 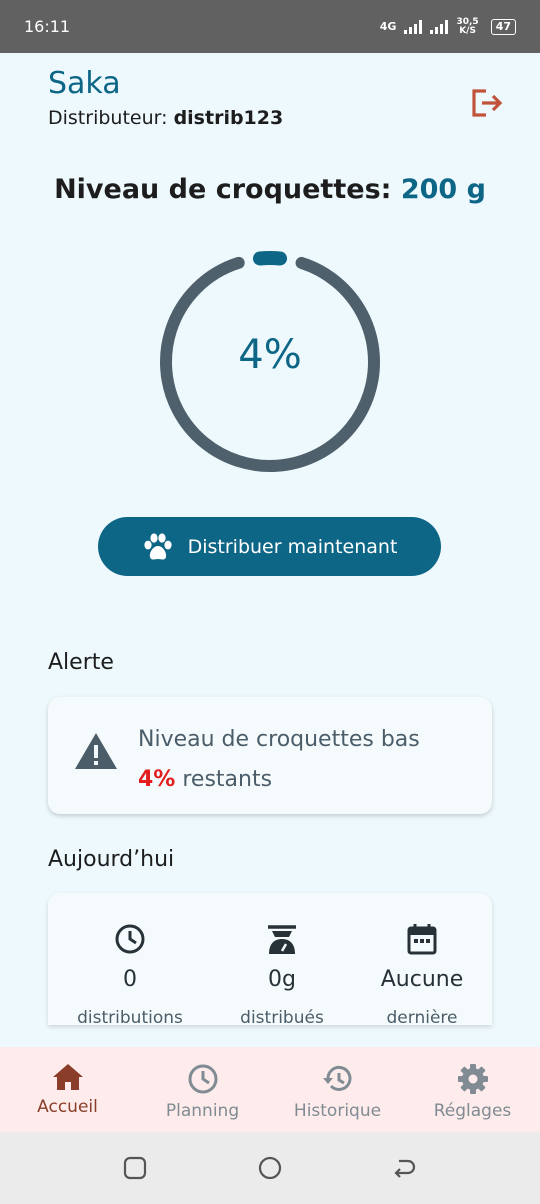 What do you see at coordinates (282, 979) in the screenshot?
I see `stat-value: 0g` at bounding box center [282, 979].